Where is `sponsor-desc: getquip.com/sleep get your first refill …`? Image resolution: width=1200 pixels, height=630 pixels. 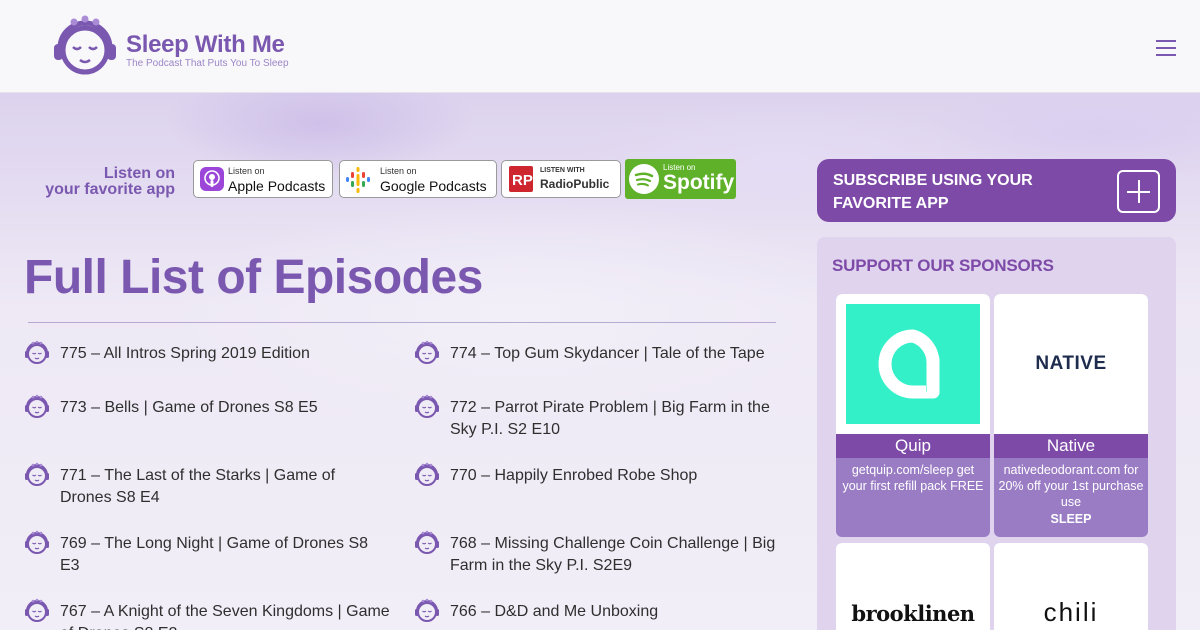
sponsor-desc: getquip.com/sleep get your first refill … is located at coordinates (913, 478).